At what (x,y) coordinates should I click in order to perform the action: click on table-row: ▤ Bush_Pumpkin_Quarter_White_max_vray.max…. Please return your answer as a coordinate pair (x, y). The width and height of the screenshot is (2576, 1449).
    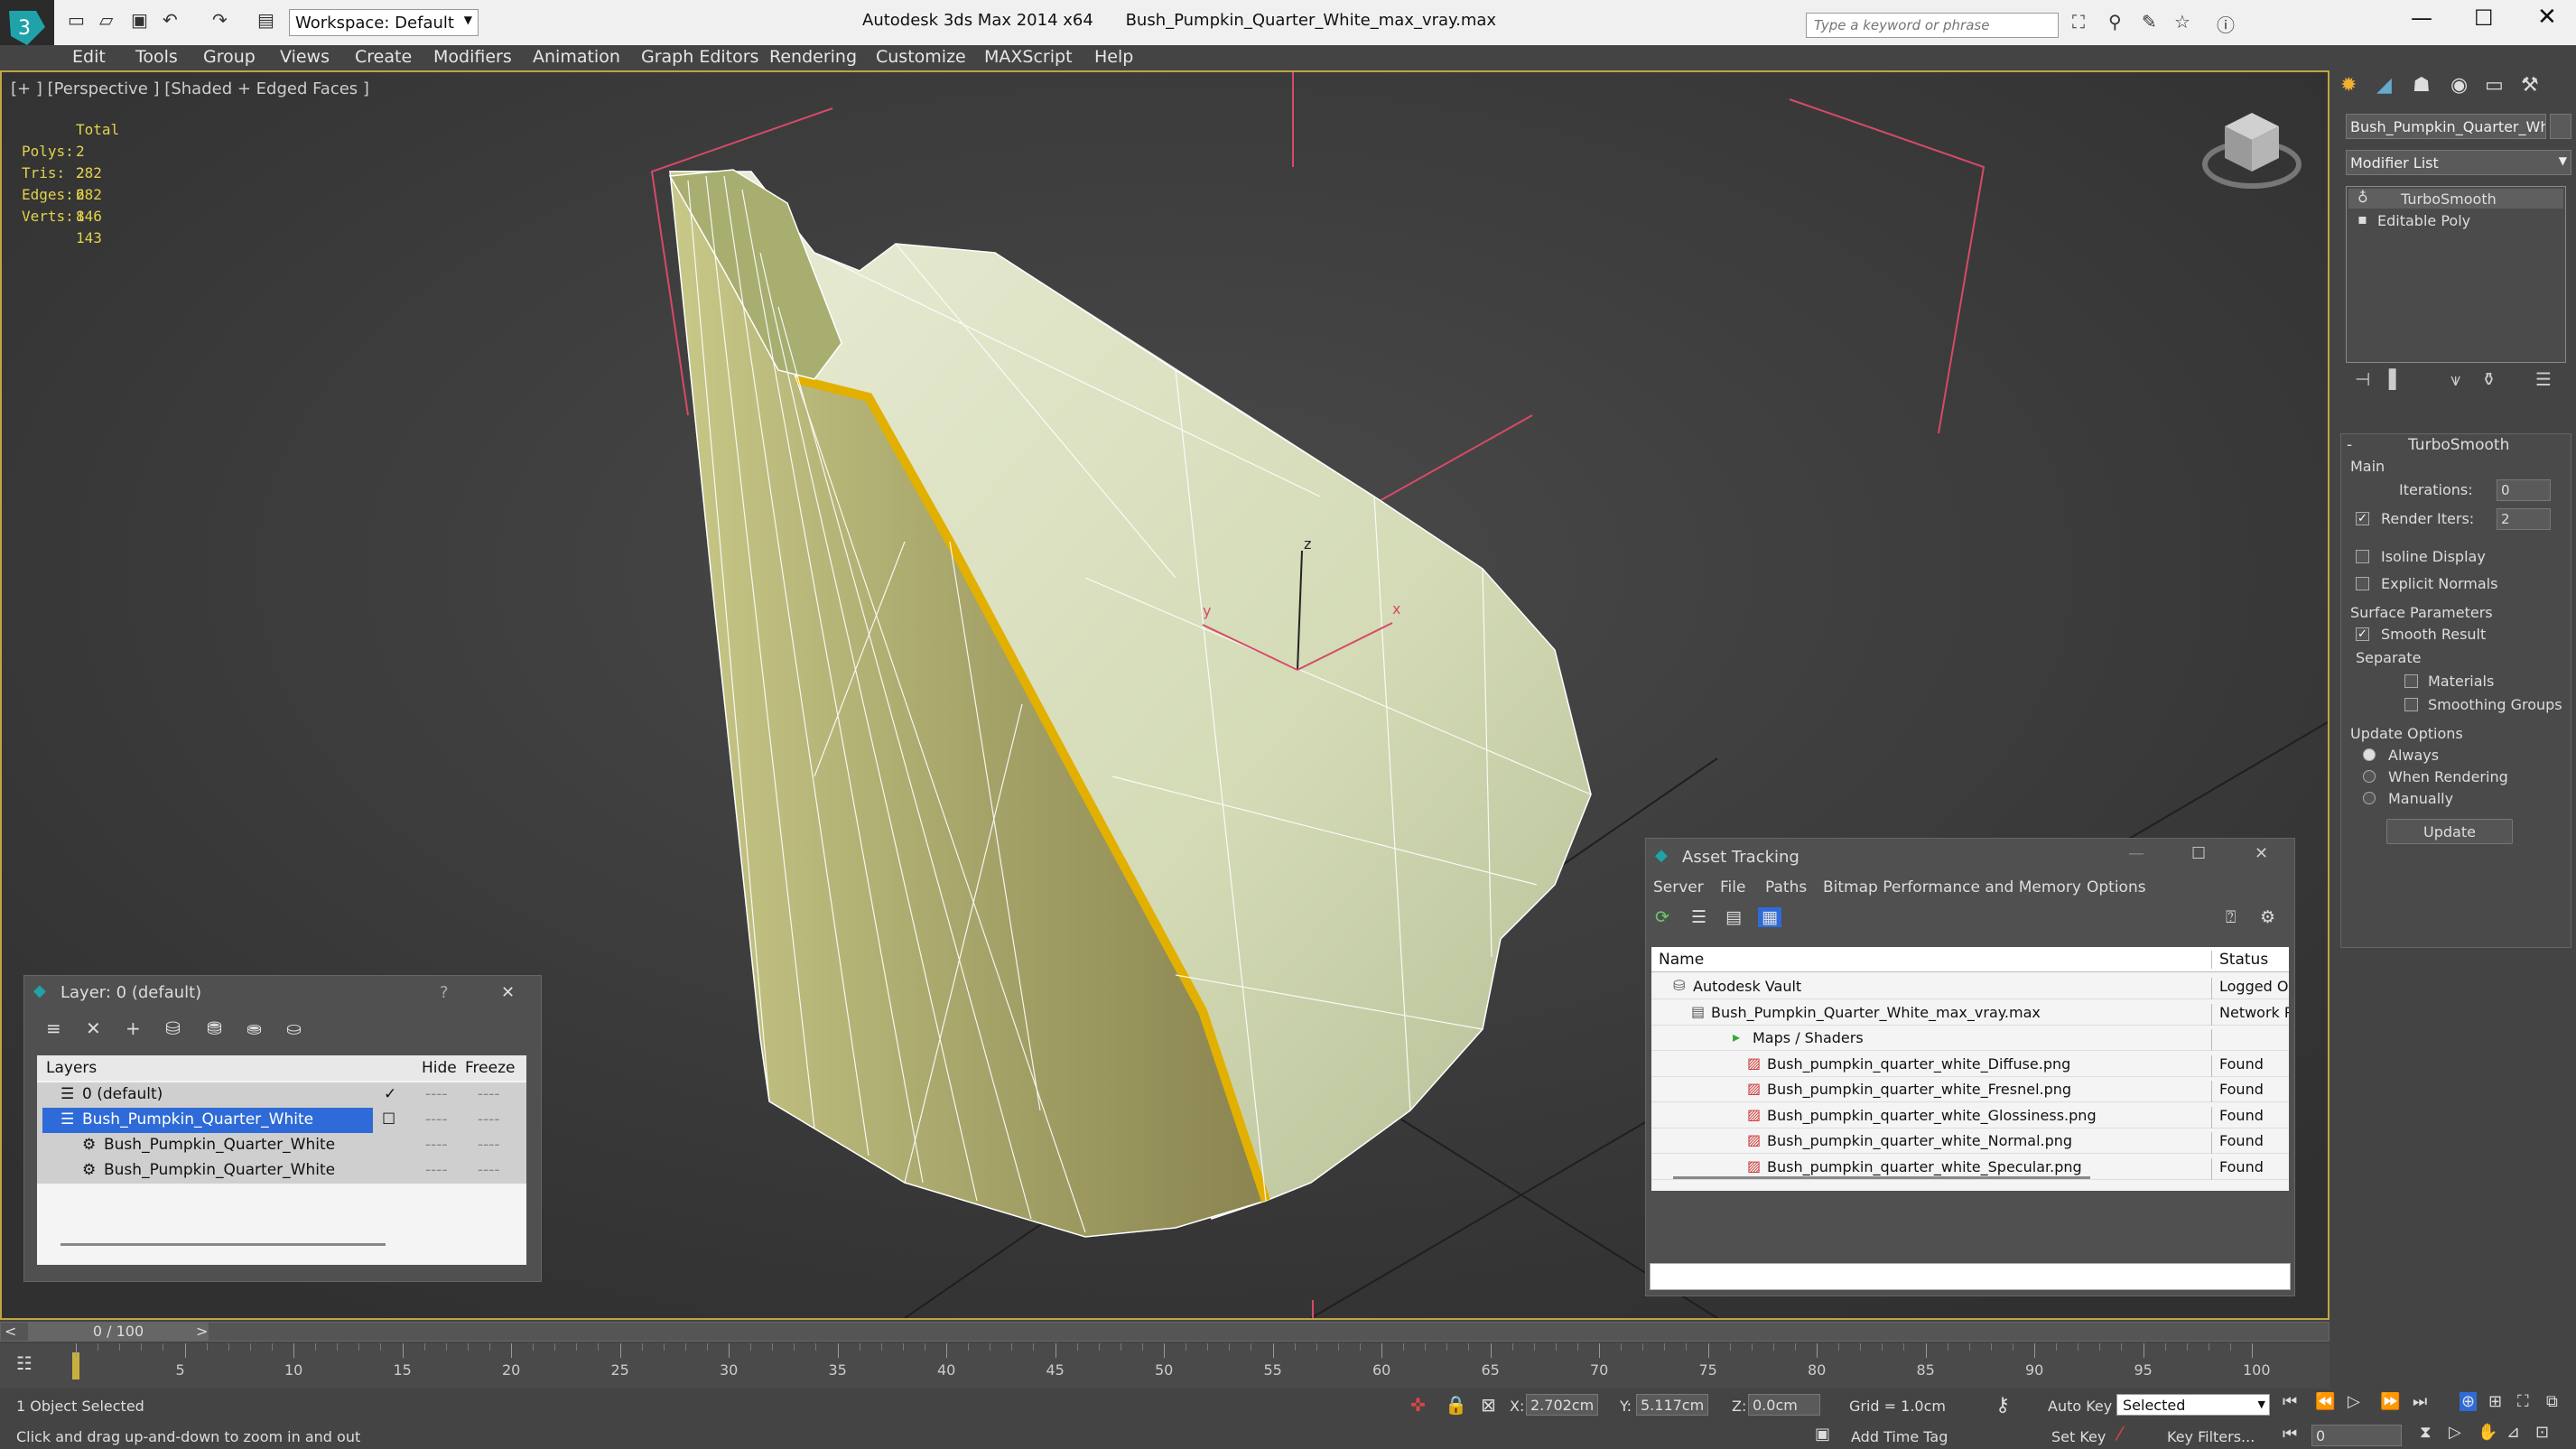
    Looking at the image, I should click on (1970, 1013).